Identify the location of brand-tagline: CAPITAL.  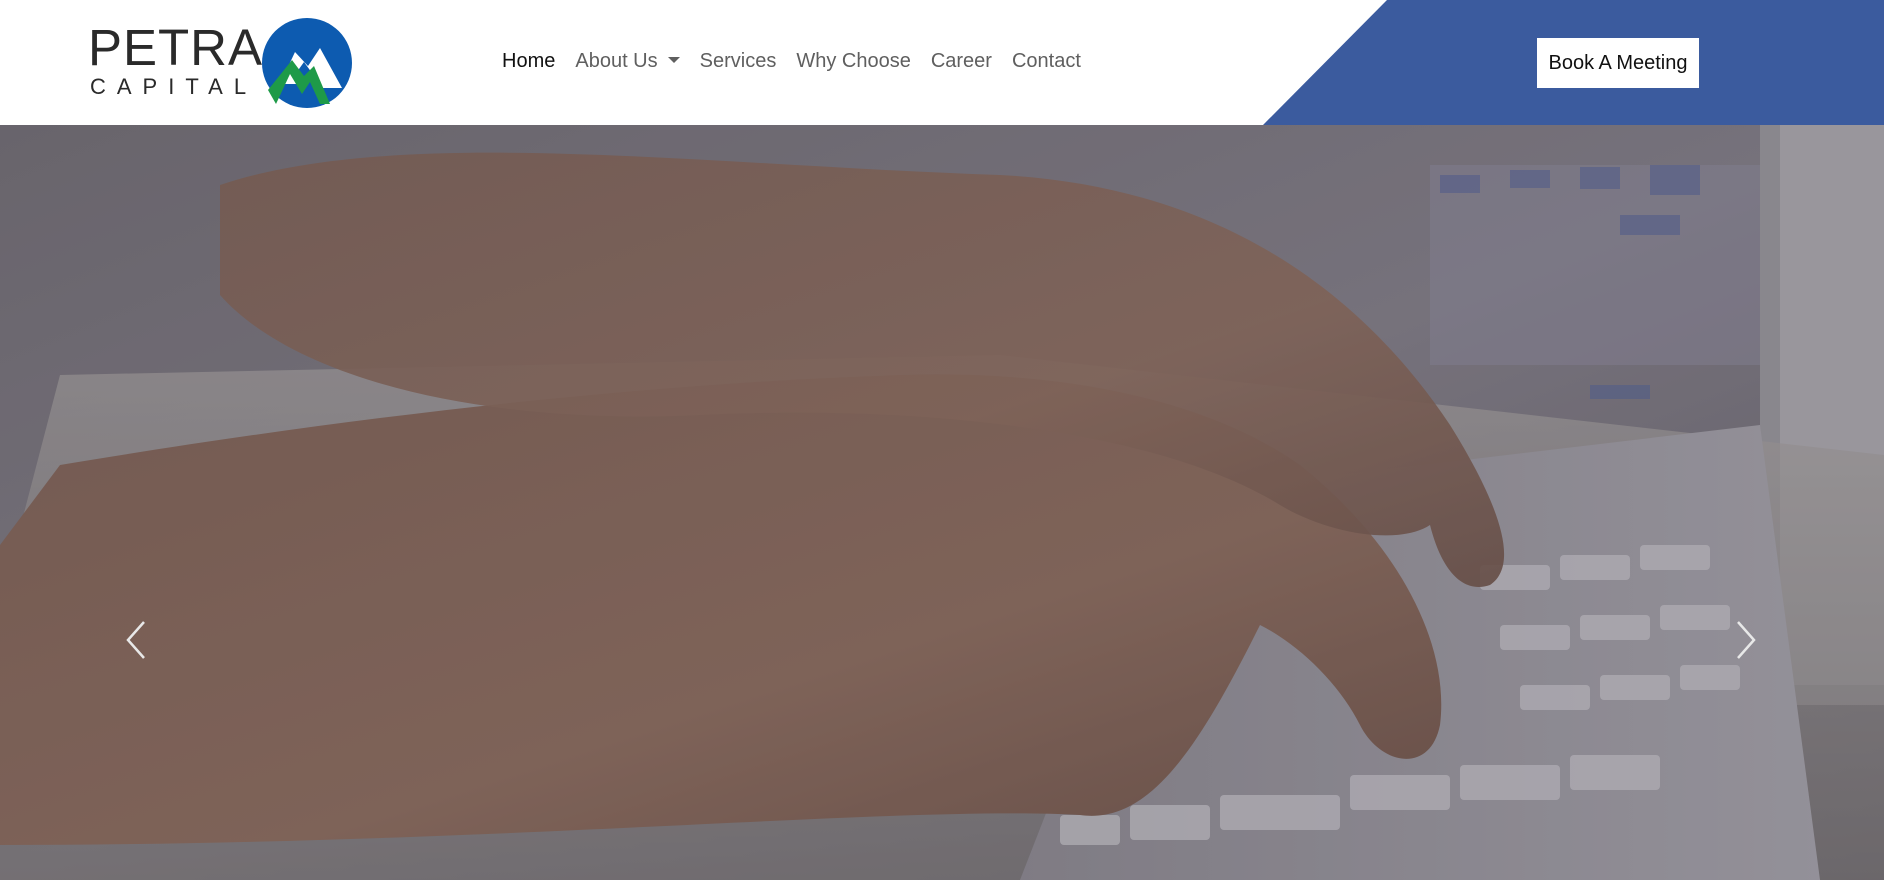
(174, 86).